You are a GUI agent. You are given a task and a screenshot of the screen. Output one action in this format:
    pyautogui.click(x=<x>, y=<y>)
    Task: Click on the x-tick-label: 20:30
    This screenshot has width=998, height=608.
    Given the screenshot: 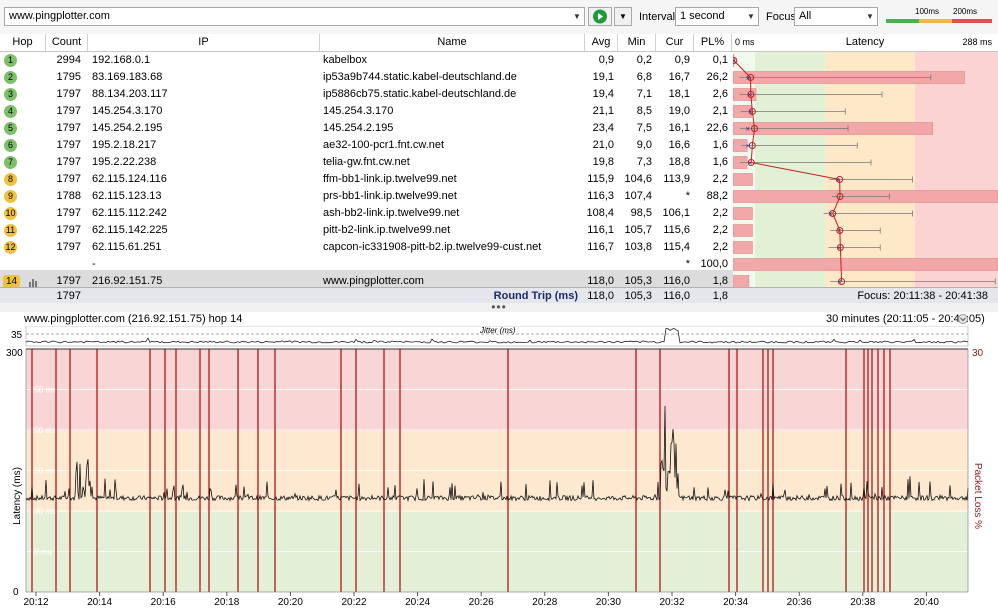 What is the action you would take?
    pyautogui.click(x=608, y=602)
    